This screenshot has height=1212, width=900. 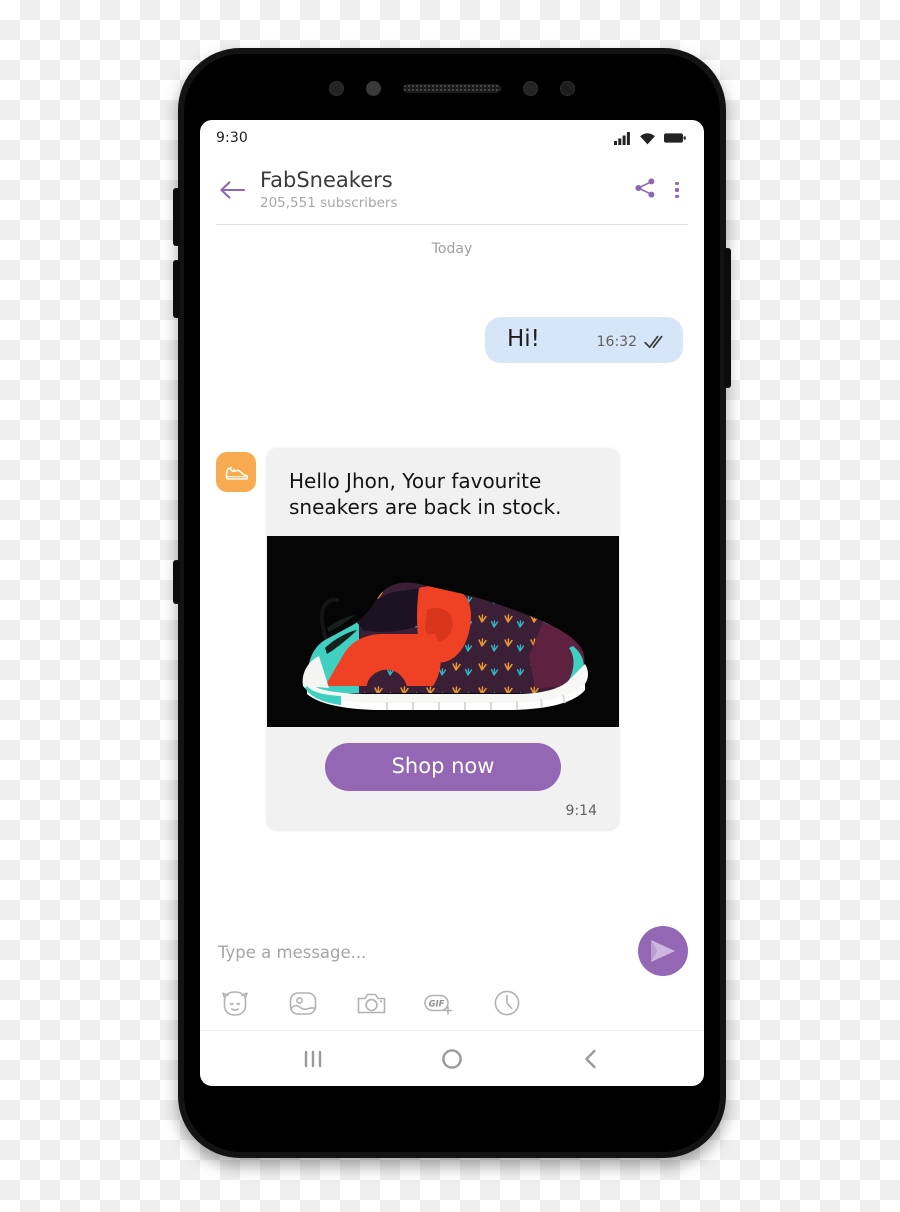 I want to click on composer: GIF, so click(x=452, y=978).